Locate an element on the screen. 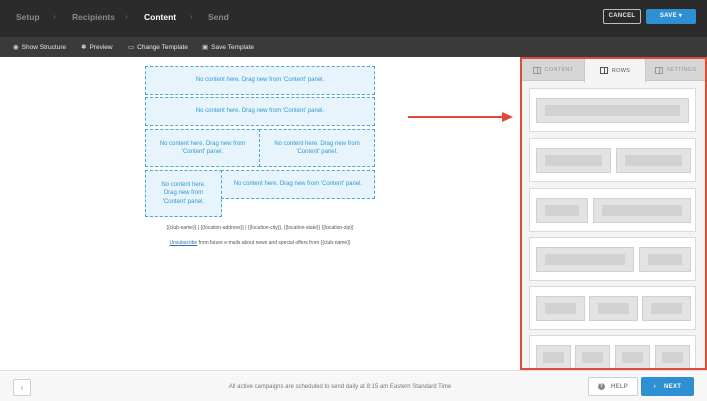  row-layout-2-col is located at coordinates (612, 160).